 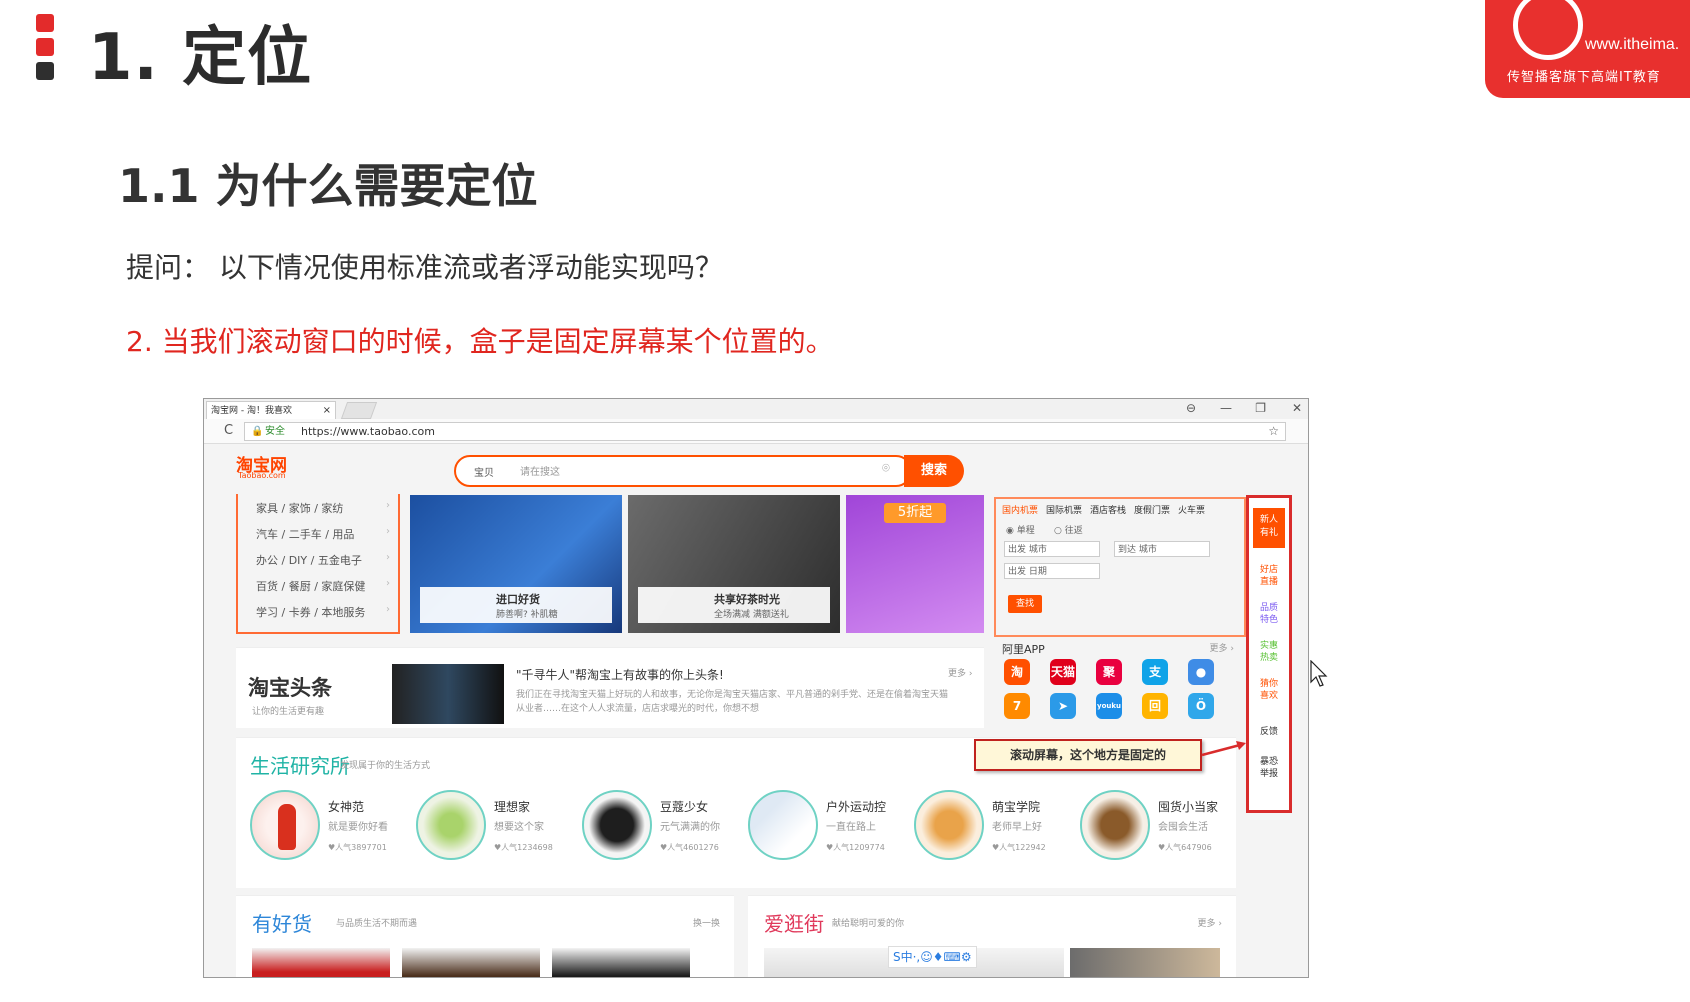 I want to click on category-item: 家具 / 家饰 / 家纺, so click(x=299, y=508).